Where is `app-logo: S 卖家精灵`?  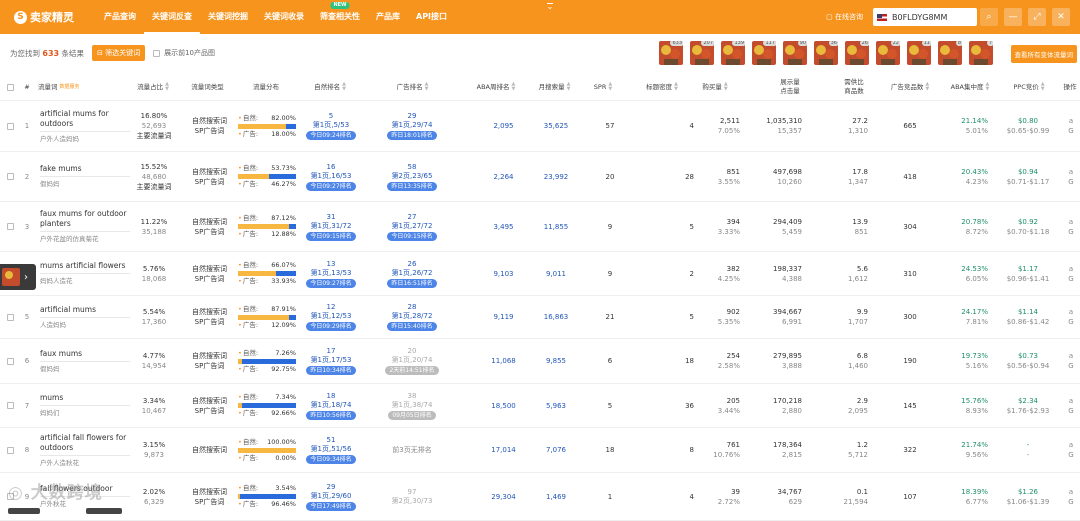
app-logo: S 卖家精灵 is located at coordinates (53, 17).